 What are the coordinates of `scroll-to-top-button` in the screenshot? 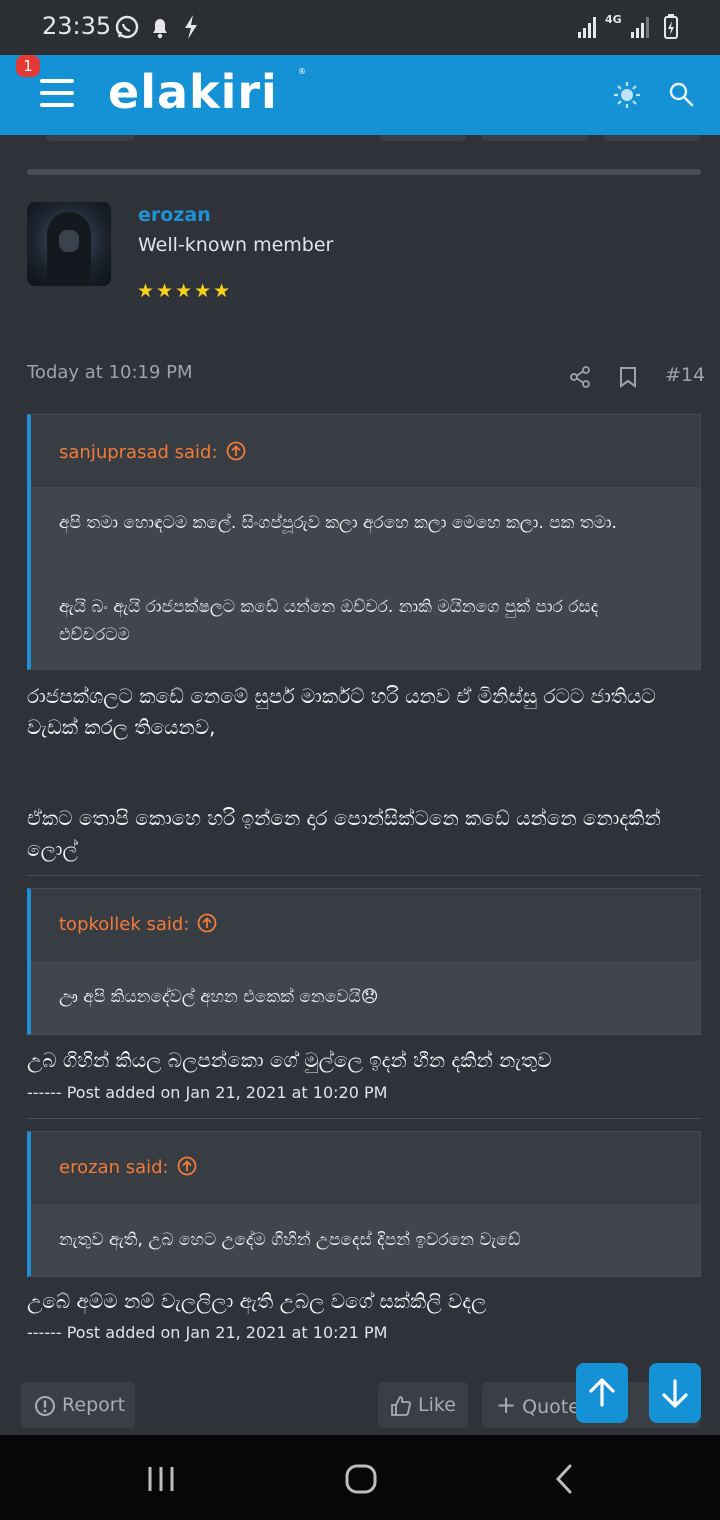 It's located at (602, 1393).